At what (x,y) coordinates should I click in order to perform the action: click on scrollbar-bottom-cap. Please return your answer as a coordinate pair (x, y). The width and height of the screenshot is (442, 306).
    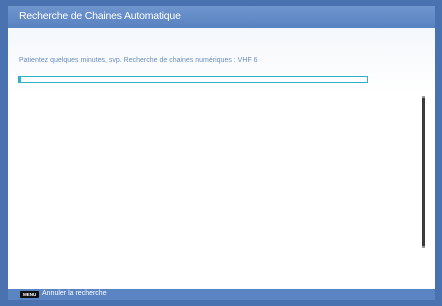
    Looking at the image, I should click on (423, 247).